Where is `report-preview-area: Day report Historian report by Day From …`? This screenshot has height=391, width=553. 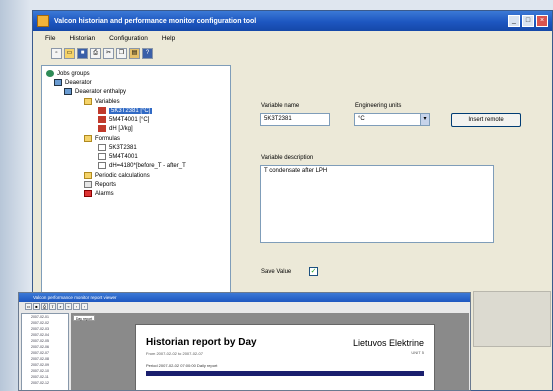
report-preview-area: Day report Historian report by Day From … is located at coordinates (270, 351).